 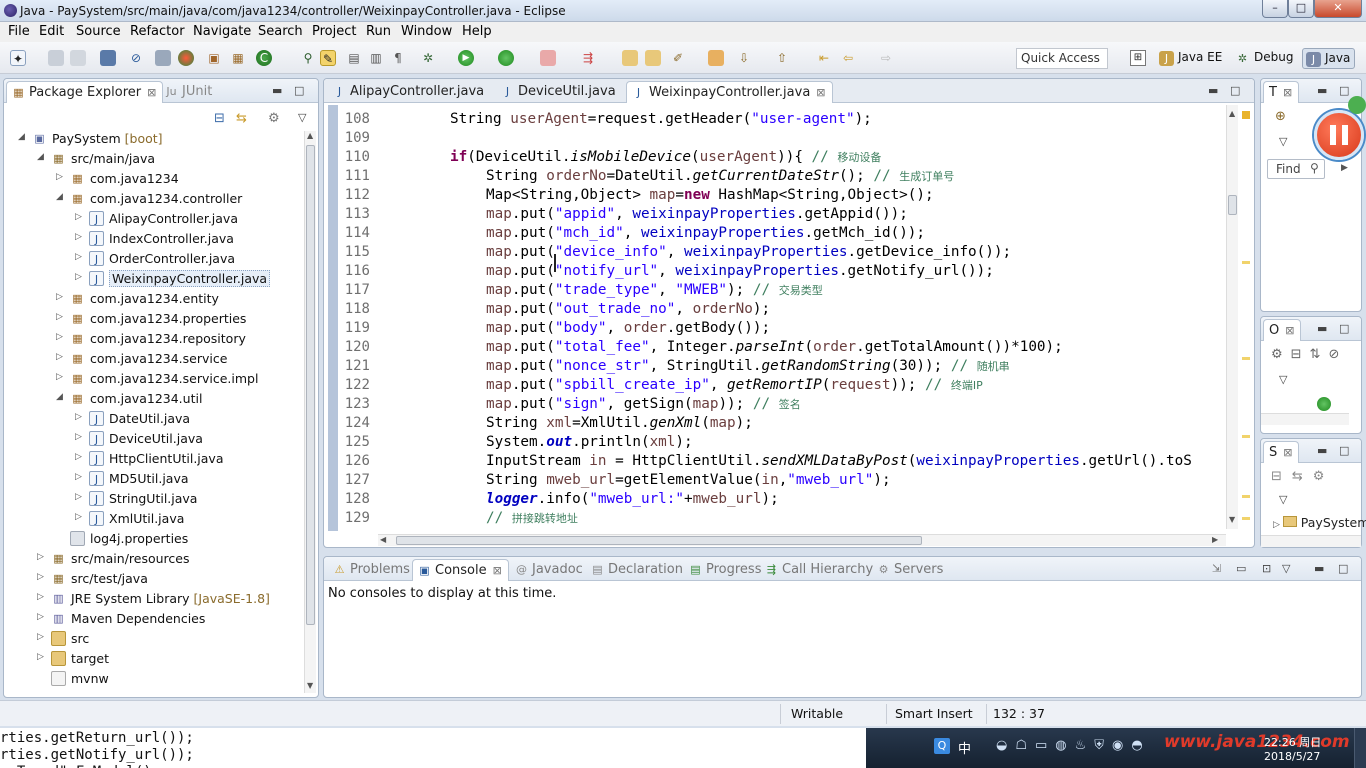 I want to click on next-annotation-icon: ⇩, so click(x=744, y=58).